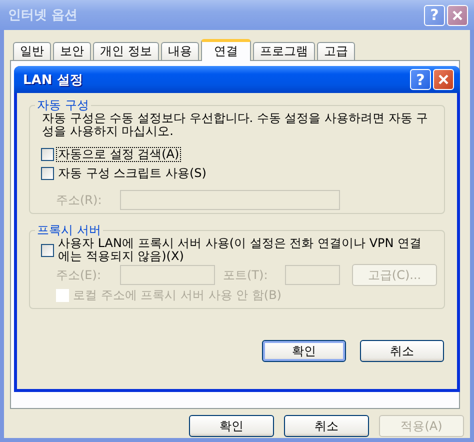 The width and height of the screenshot is (474, 442). What do you see at coordinates (420, 79) in the screenshot?
I see `help-button: ?` at bounding box center [420, 79].